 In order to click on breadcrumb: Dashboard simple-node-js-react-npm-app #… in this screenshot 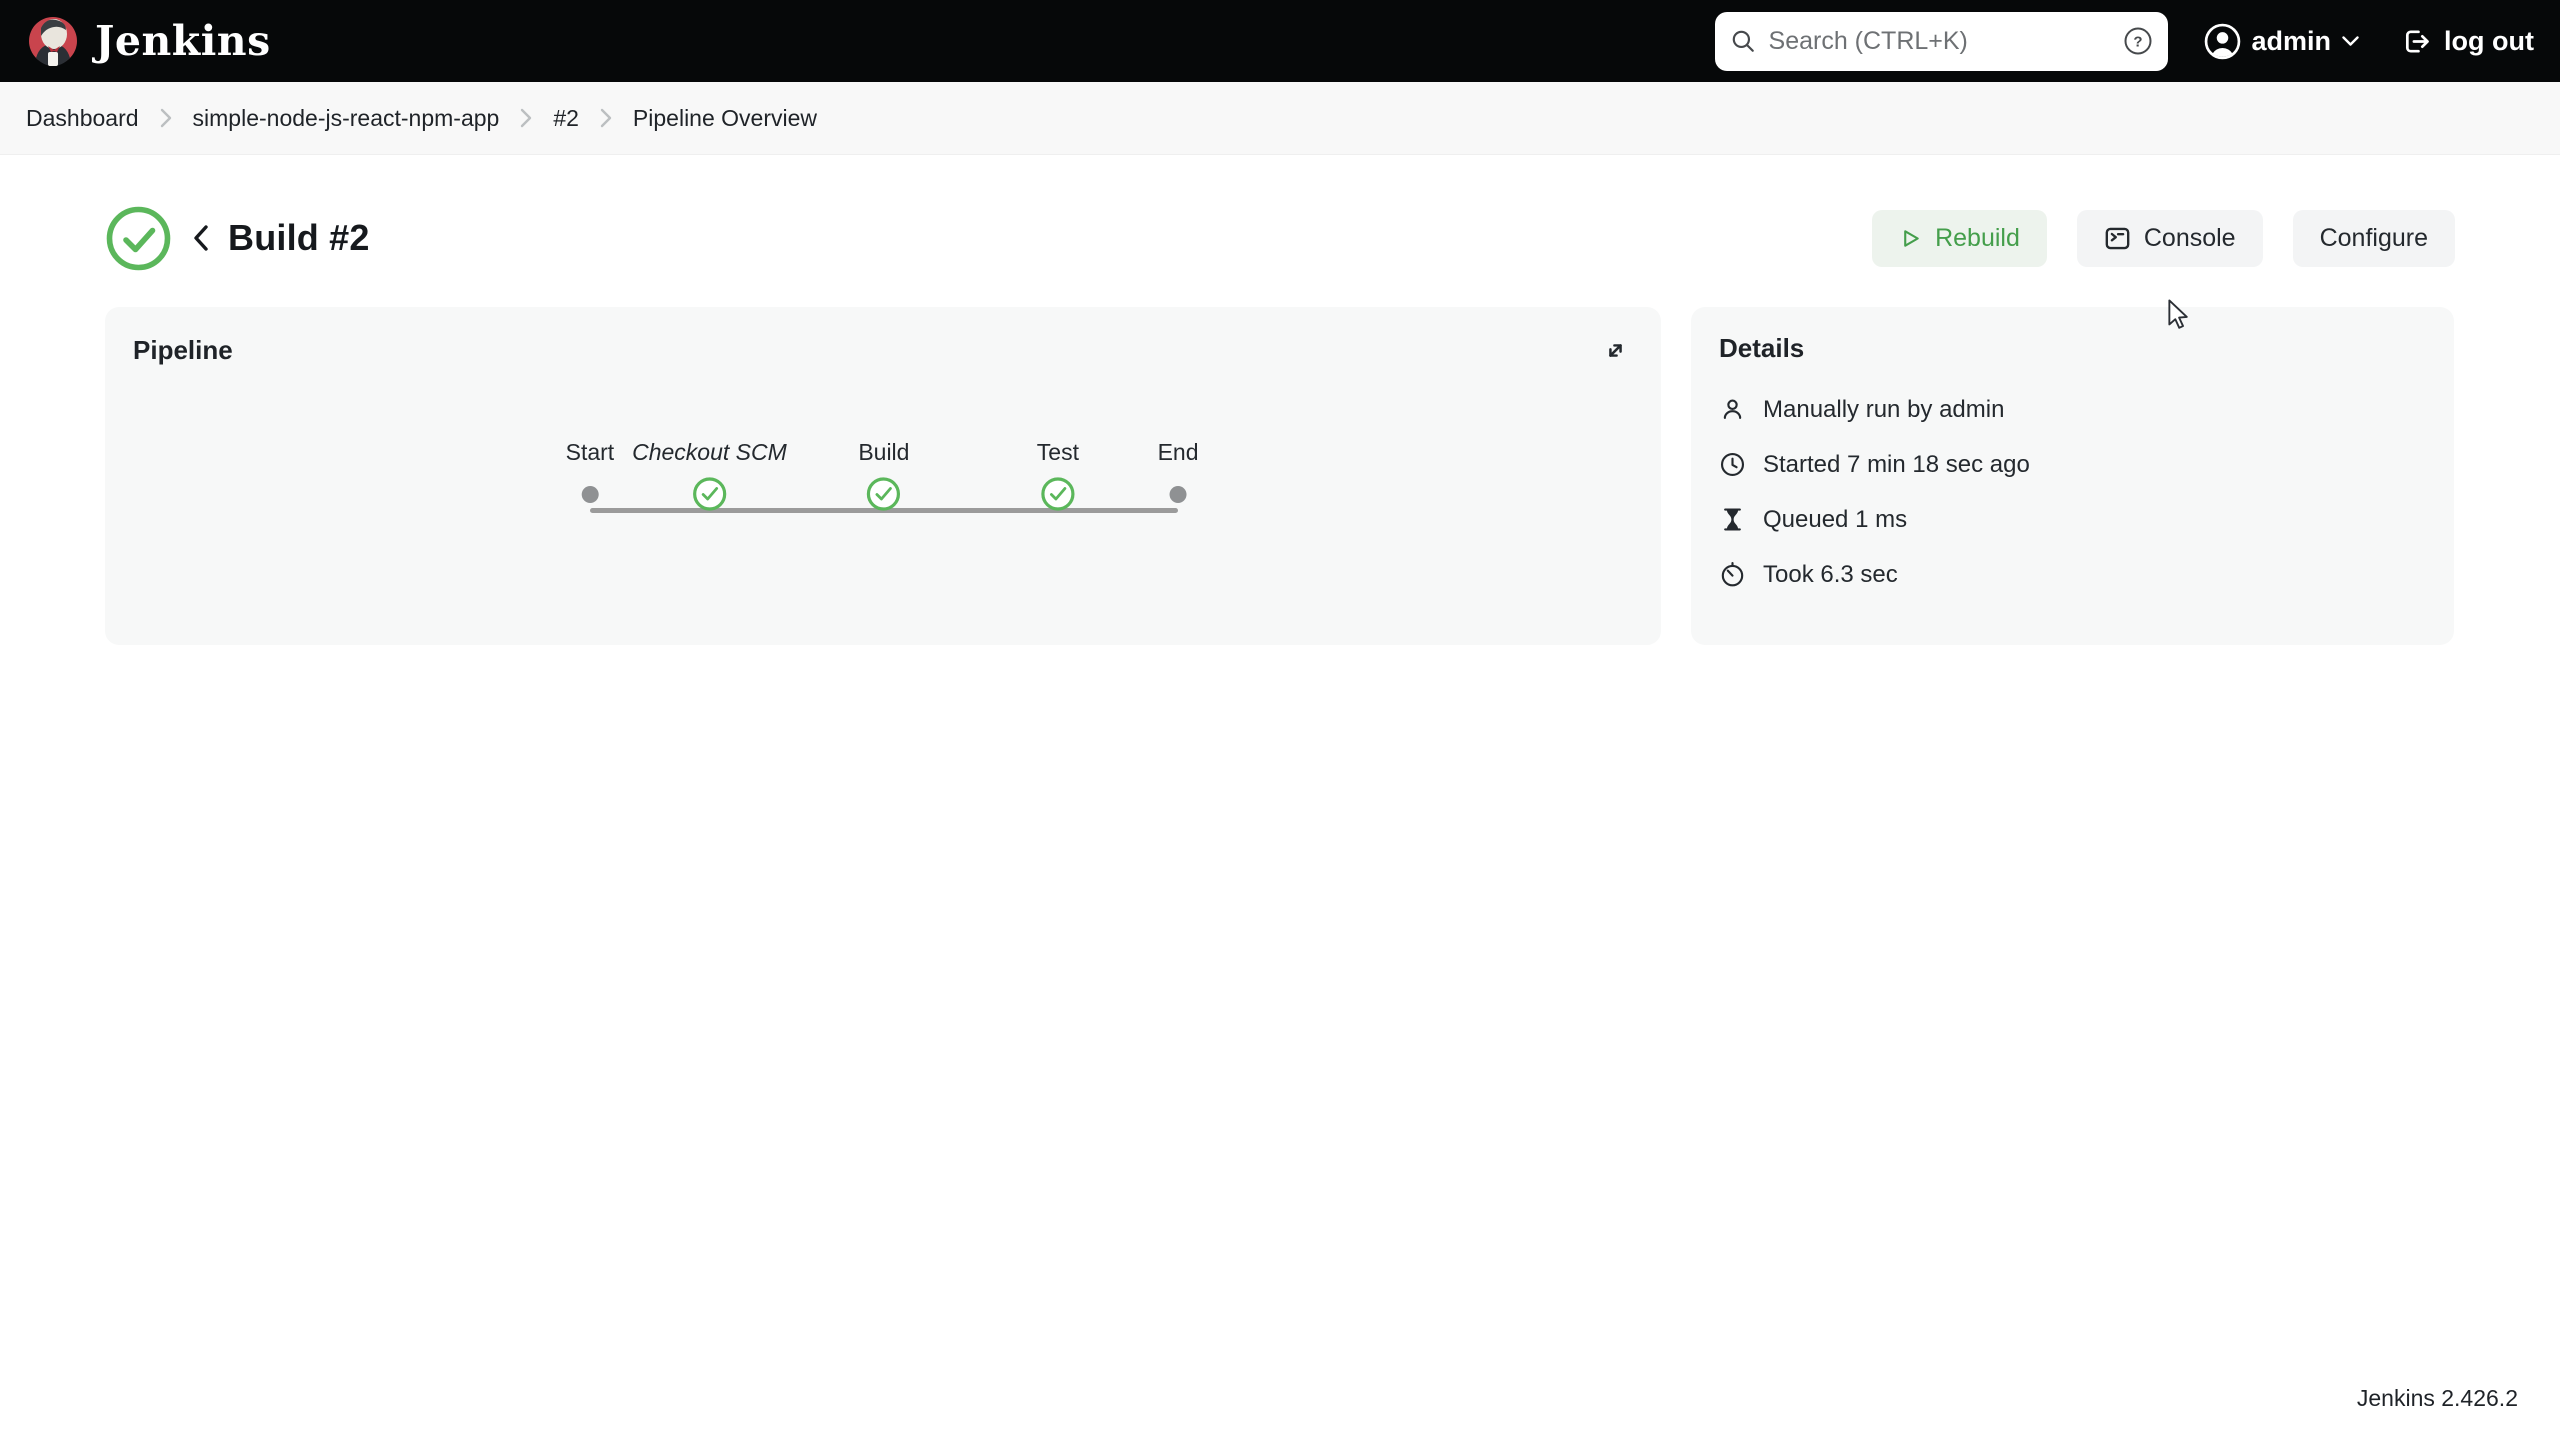, I will do `click(1280, 118)`.